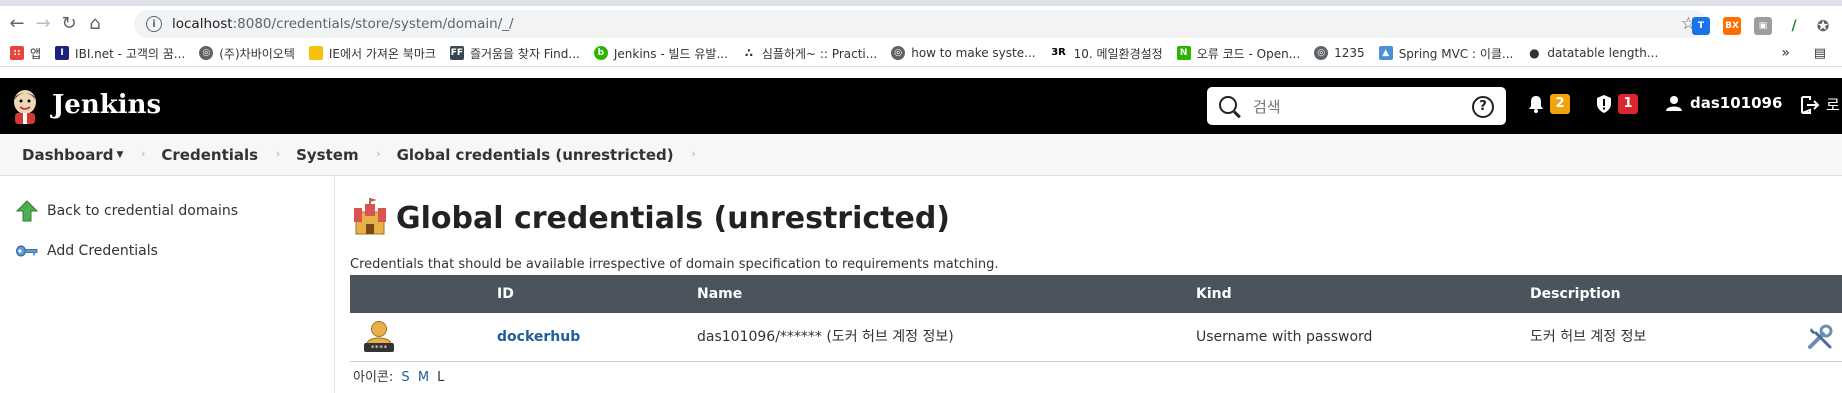  I want to click on bookmark-item: ◎ 1235, so click(1339, 53).